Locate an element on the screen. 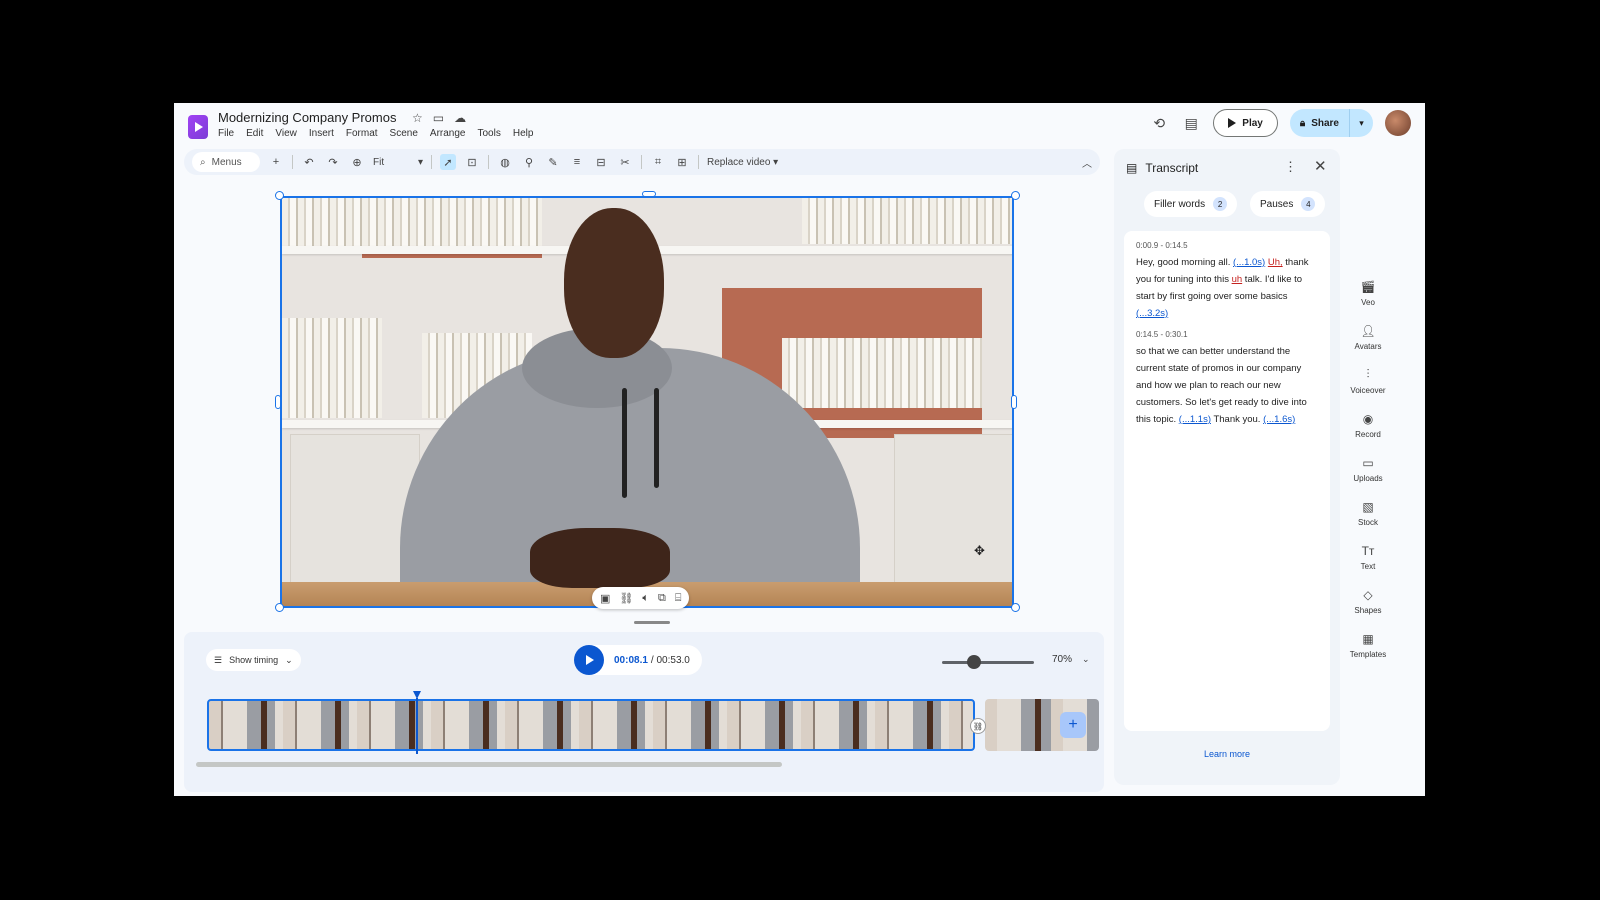 This screenshot has height=900, width=1600. menu-view: View is located at coordinates (286, 133).